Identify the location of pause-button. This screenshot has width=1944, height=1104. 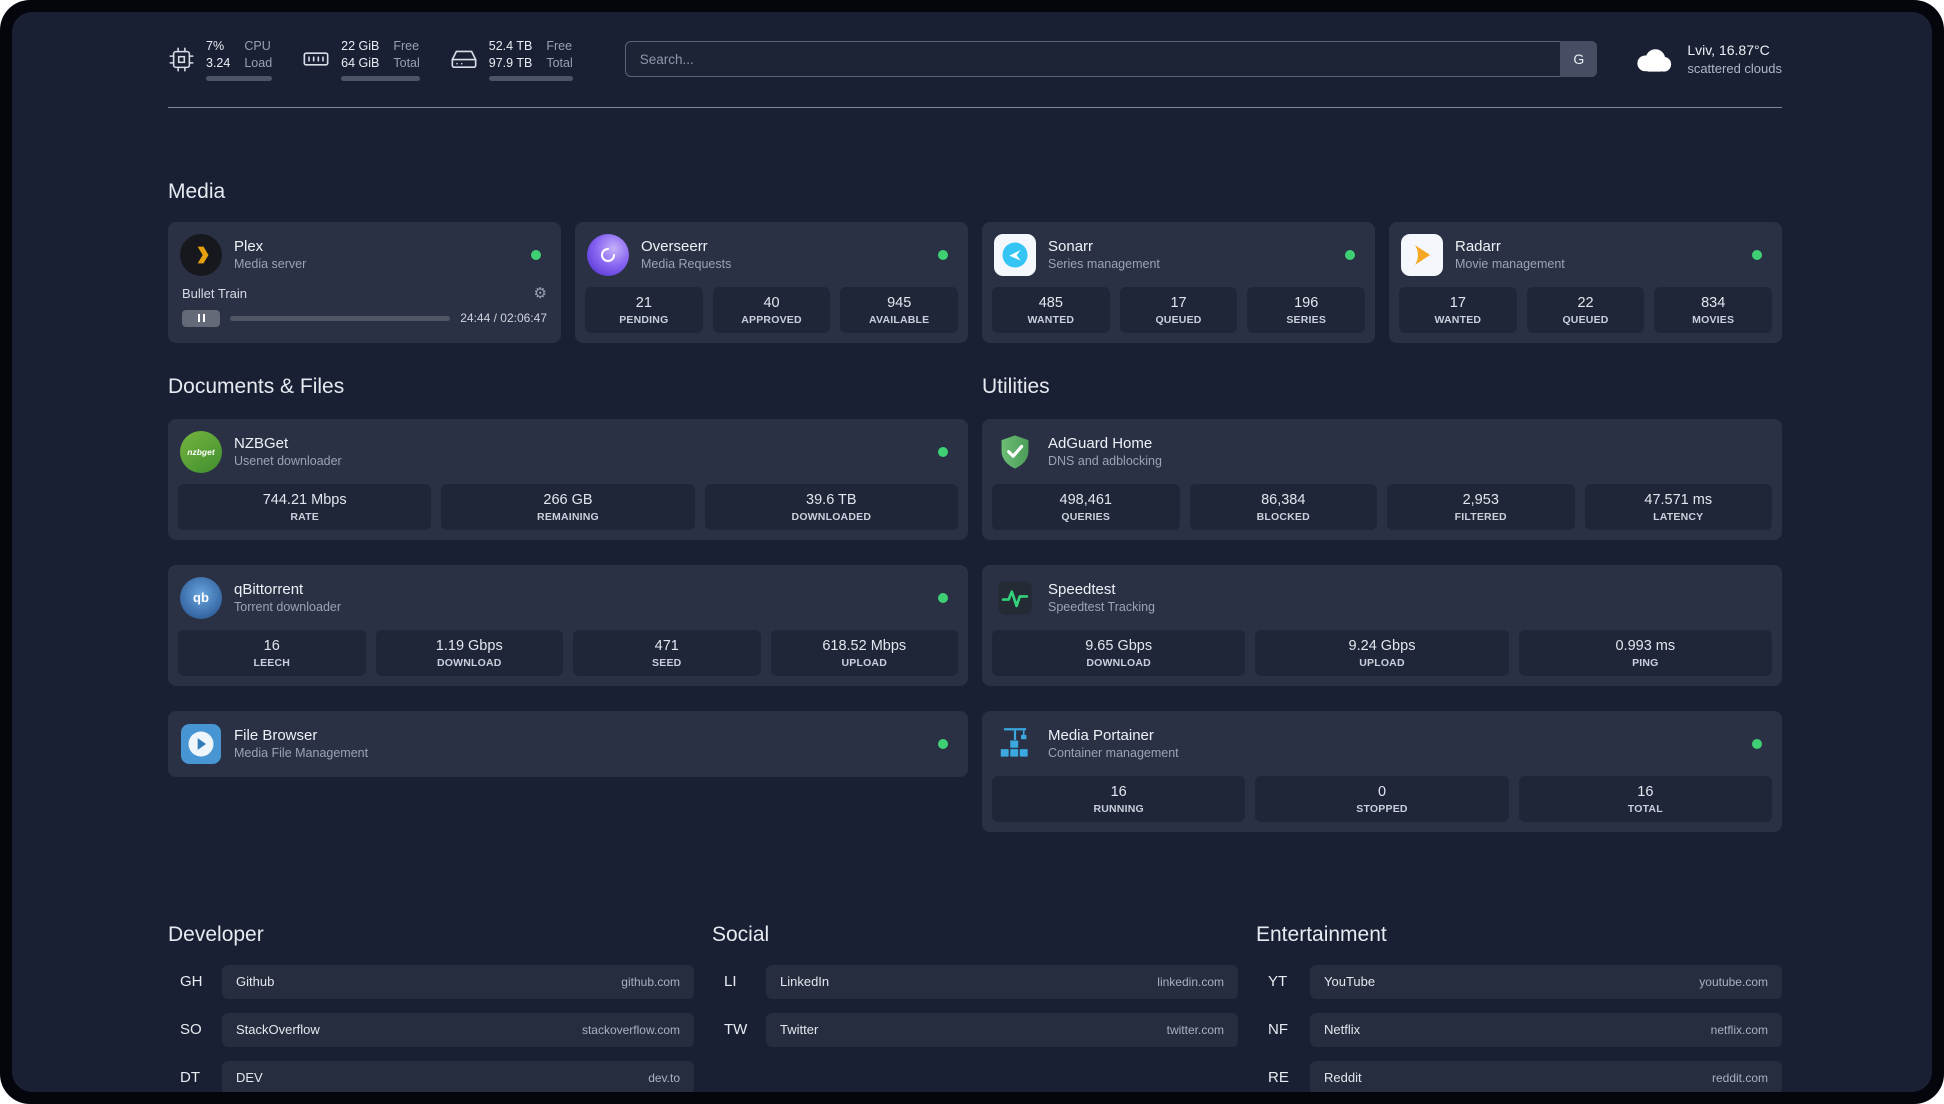
(201, 318).